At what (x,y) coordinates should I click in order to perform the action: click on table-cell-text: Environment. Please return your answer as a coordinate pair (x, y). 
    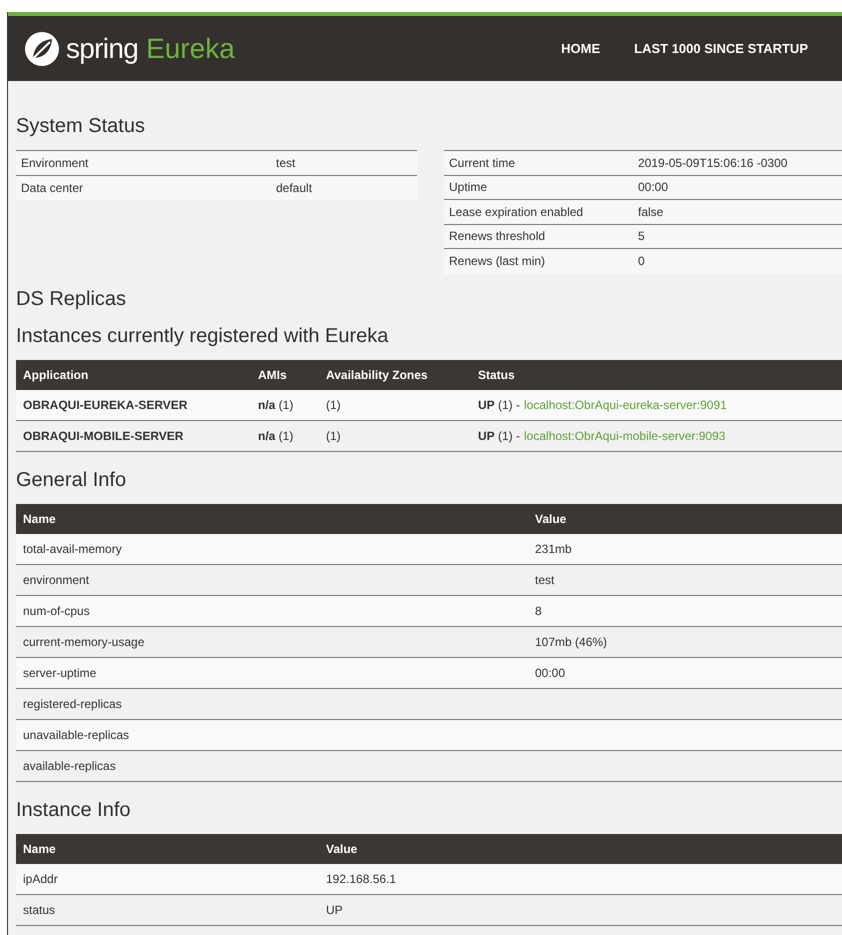
    Looking at the image, I should click on (55, 163).